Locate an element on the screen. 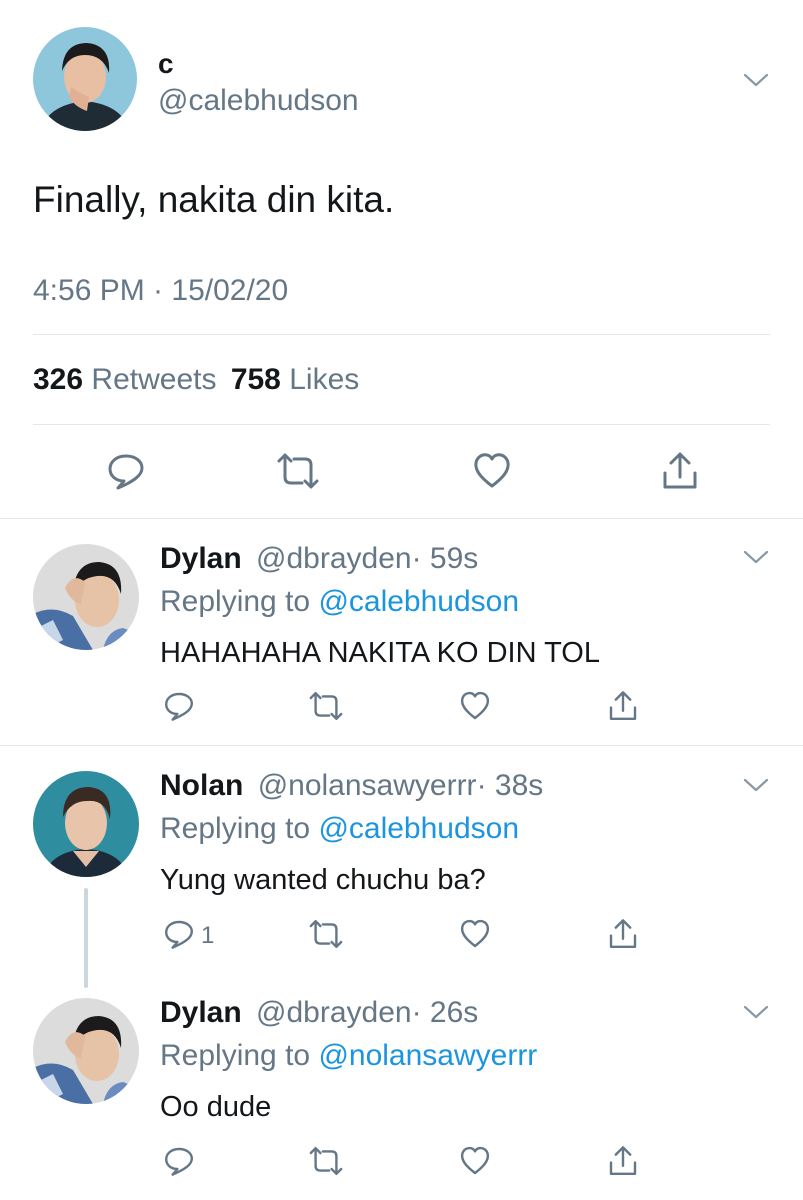  reply-author-handle: @nolansawyerrr is located at coordinates (367, 785).